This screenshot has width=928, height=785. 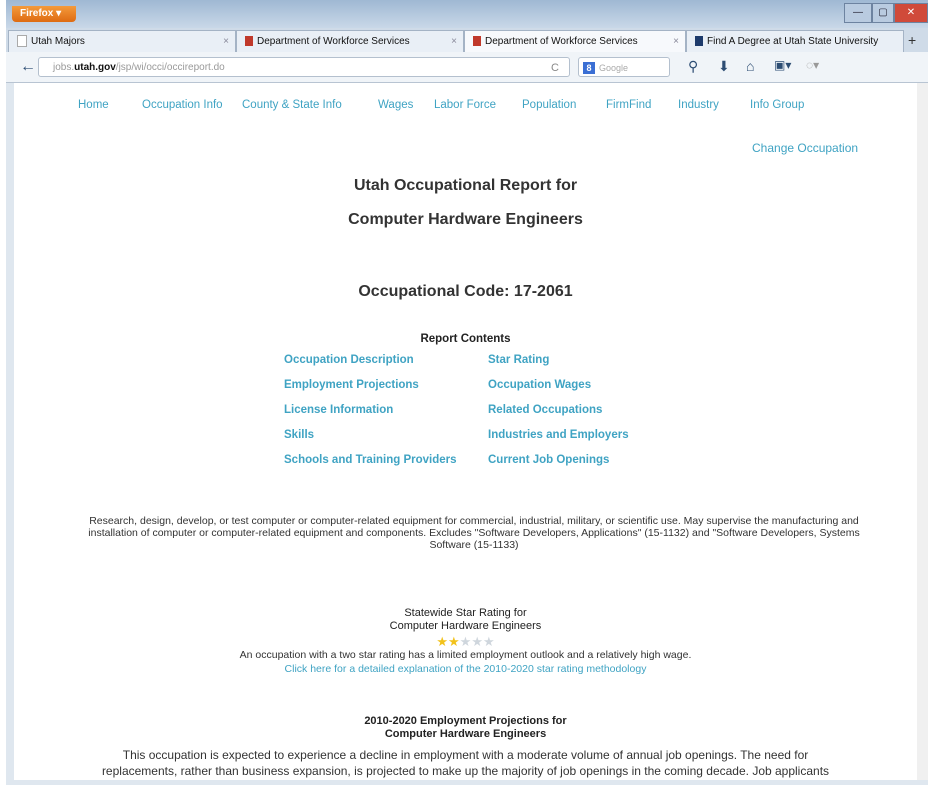 What do you see at coordinates (698, 105) in the screenshot?
I see `nav-industry: Industry` at bounding box center [698, 105].